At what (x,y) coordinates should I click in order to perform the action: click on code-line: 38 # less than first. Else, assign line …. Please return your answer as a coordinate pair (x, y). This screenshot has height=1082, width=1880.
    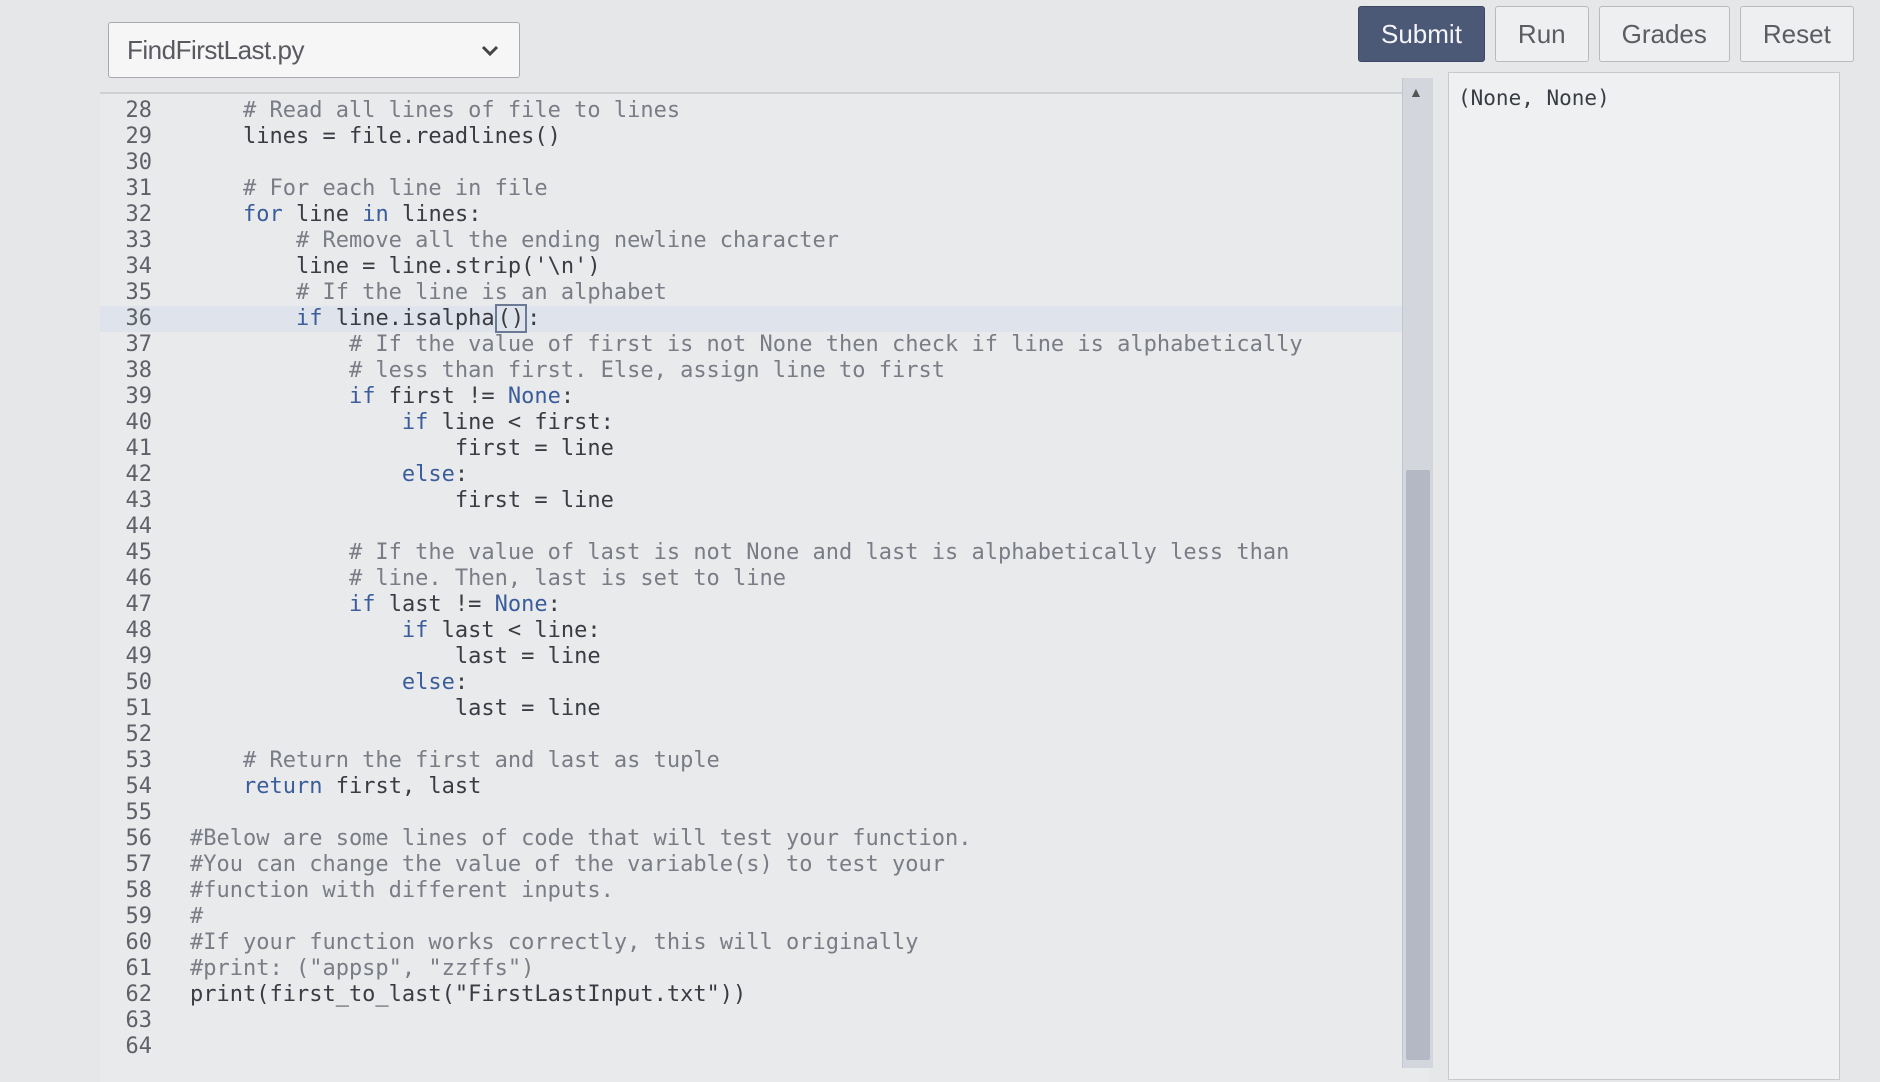
    Looking at the image, I should click on (765, 371).